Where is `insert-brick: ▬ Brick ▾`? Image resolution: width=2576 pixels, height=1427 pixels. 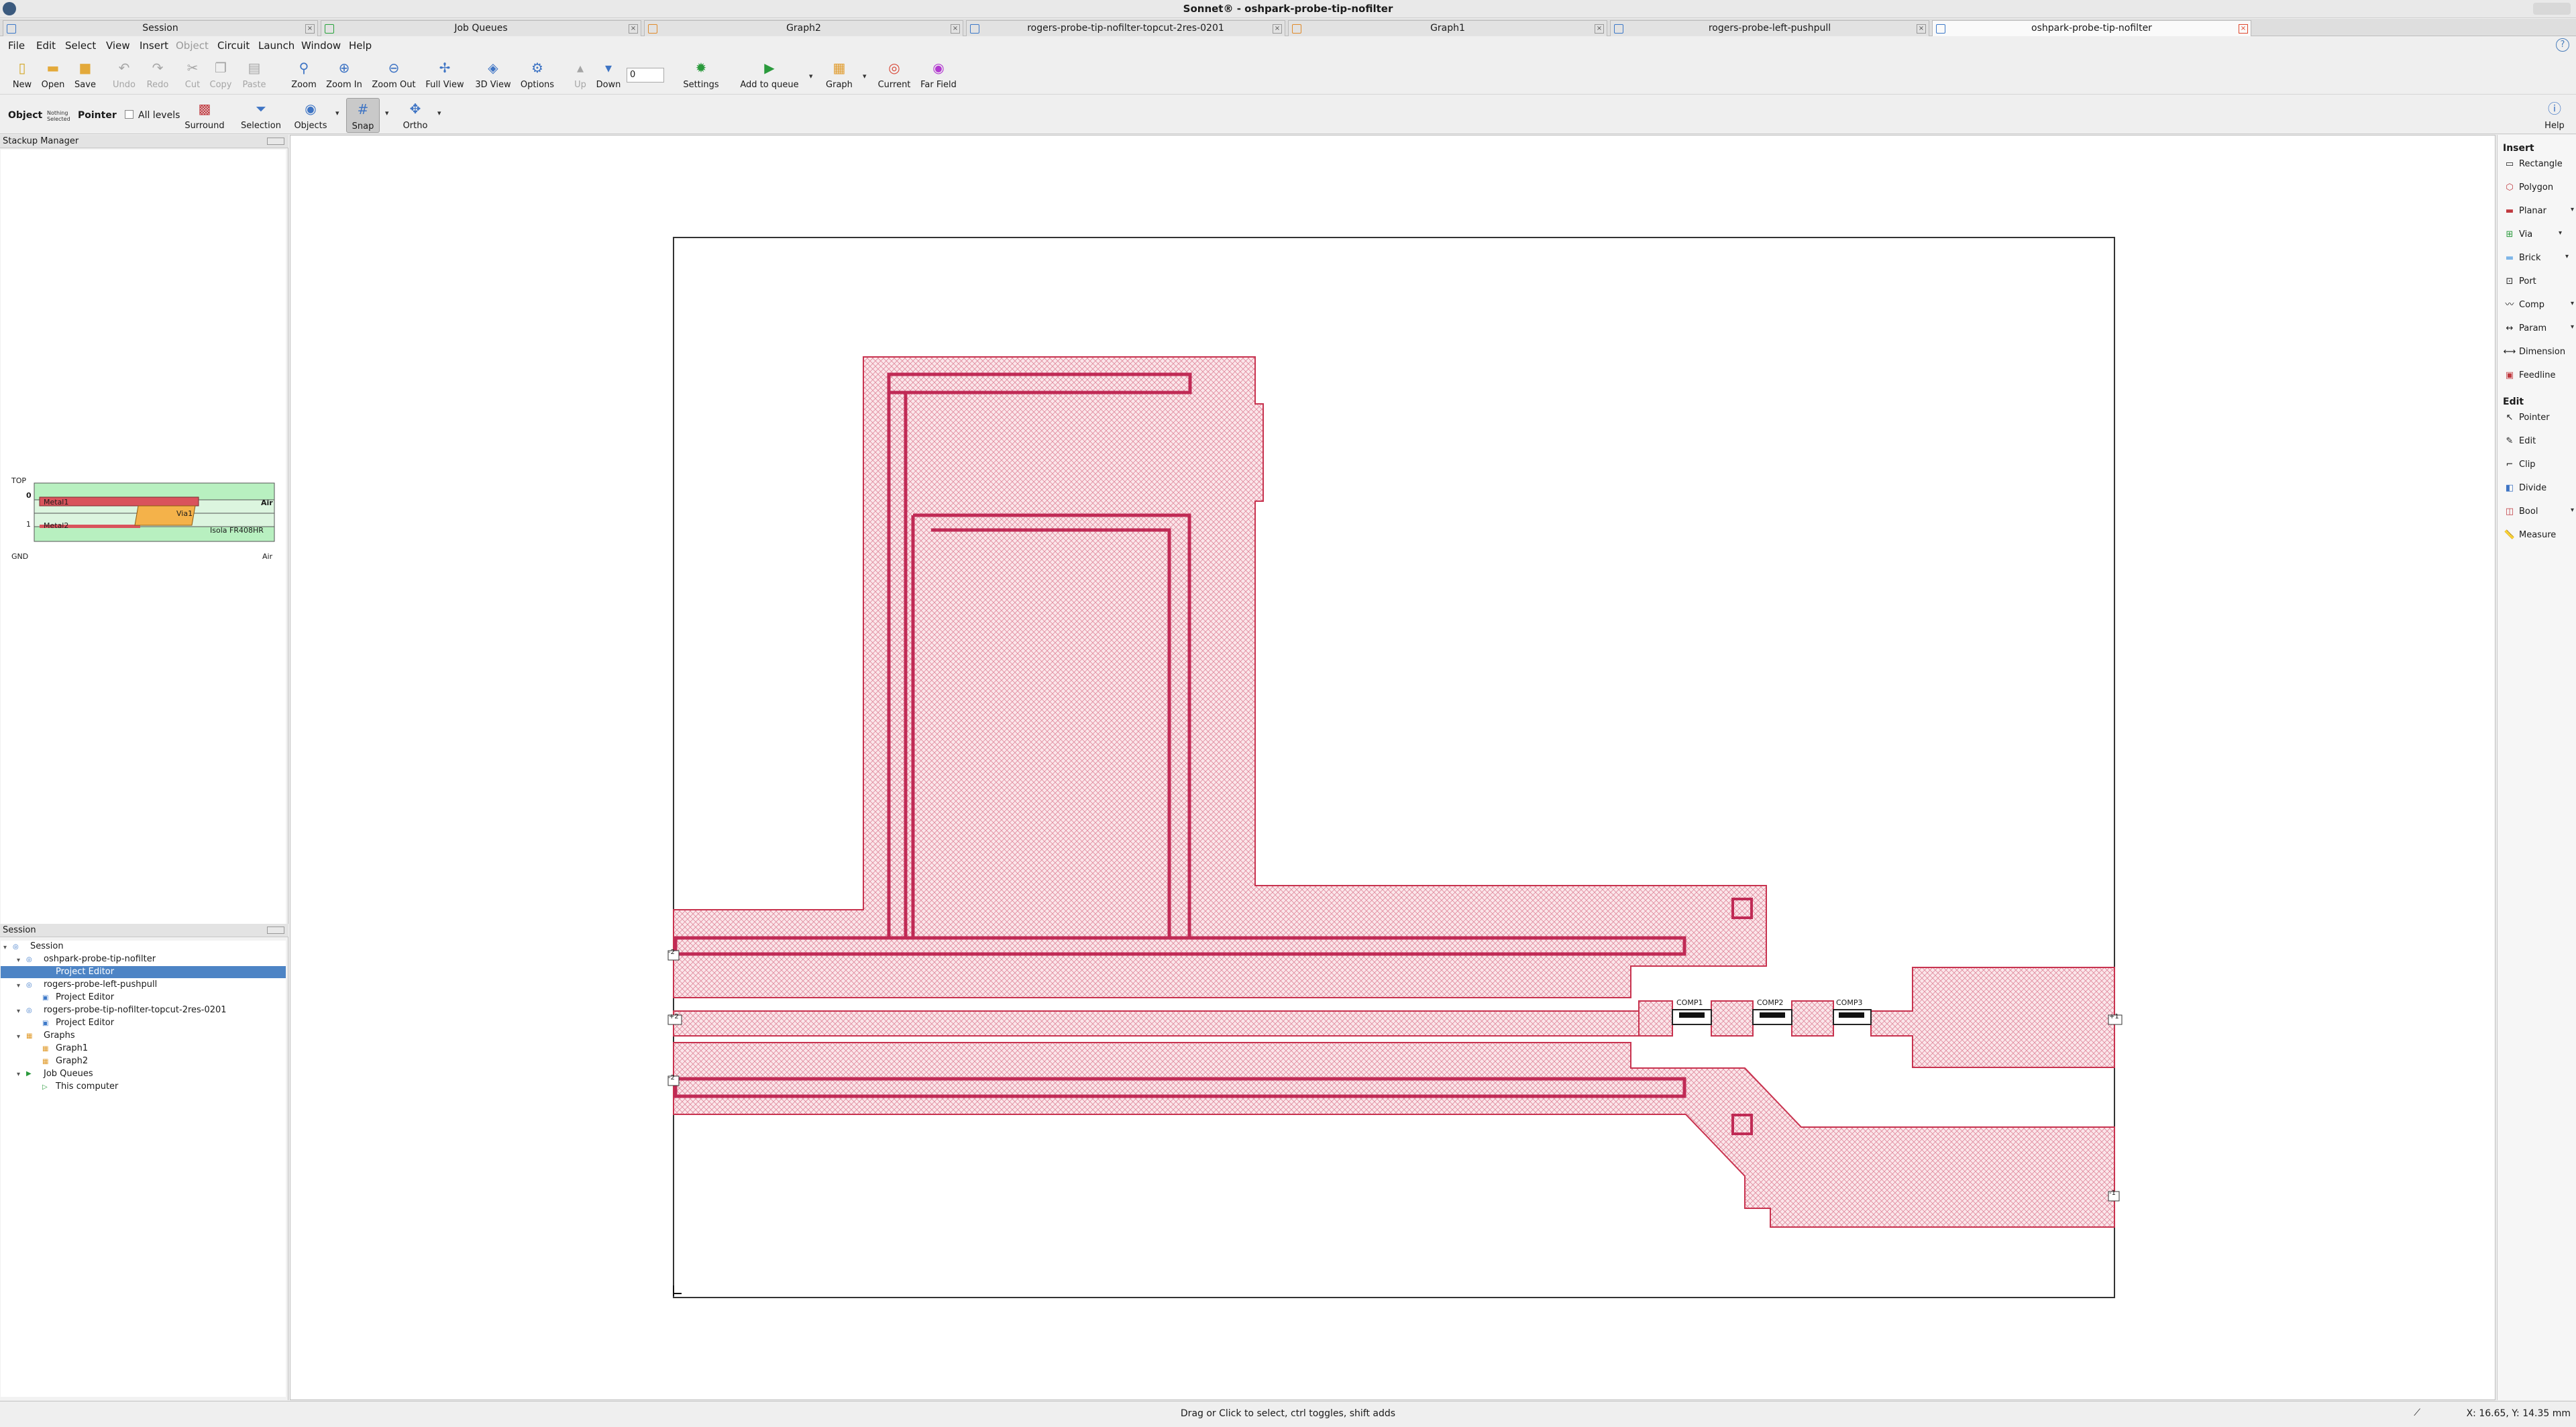 insert-brick: ▬ Brick ▾ is located at coordinates (2539, 258).